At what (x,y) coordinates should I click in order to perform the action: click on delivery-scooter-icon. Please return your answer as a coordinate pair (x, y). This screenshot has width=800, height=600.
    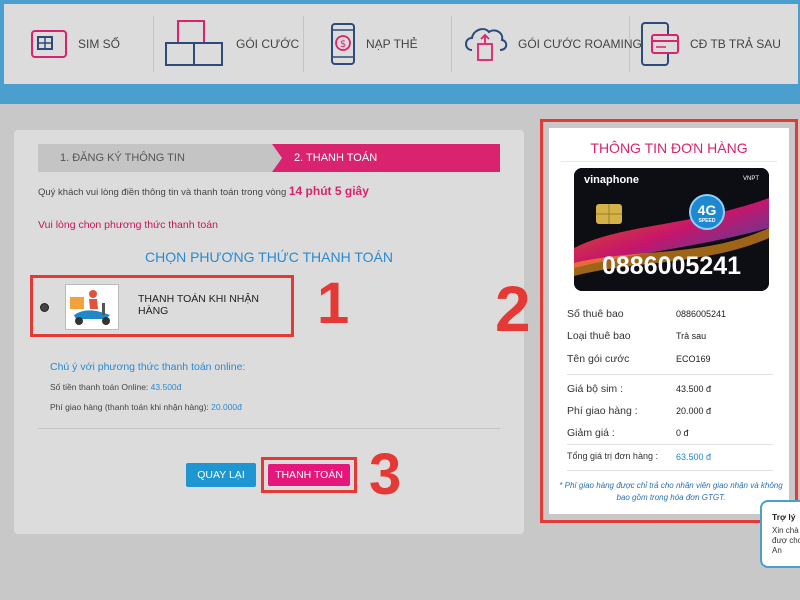
    Looking at the image, I should click on (92, 307).